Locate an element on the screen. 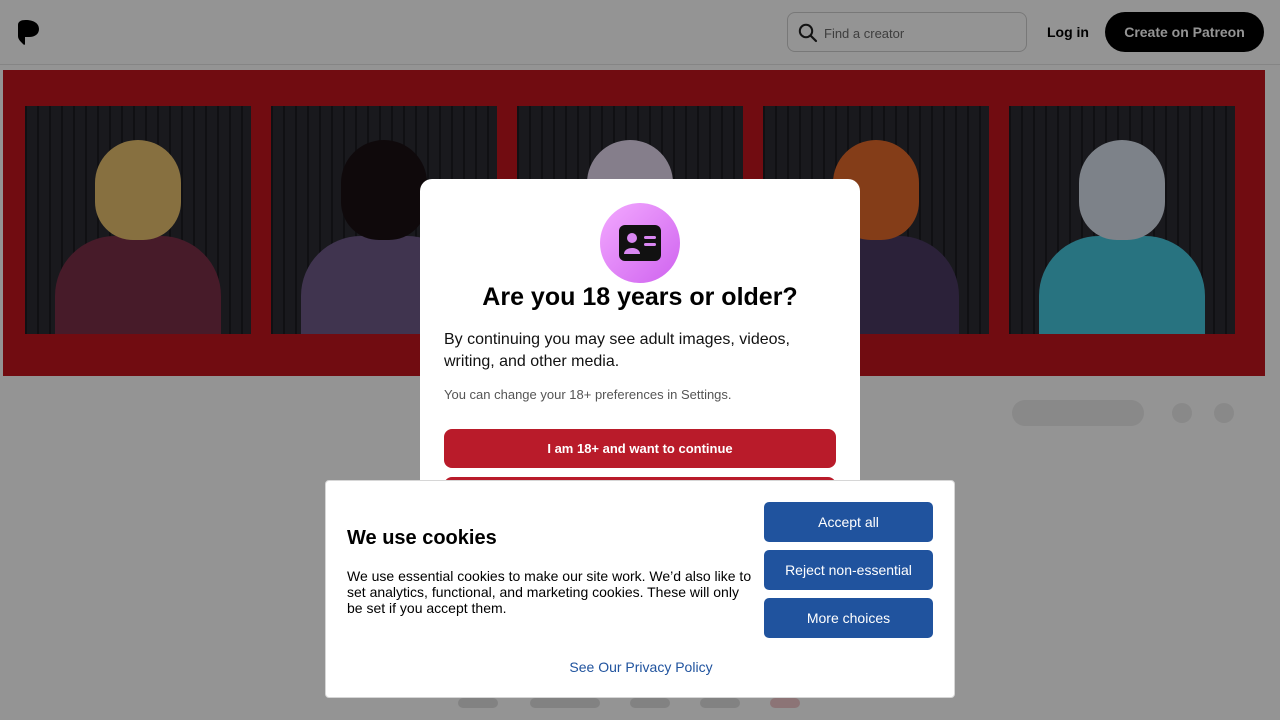 The height and width of the screenshot is (720, 1280). reject-non-essential-button: Reject non-essential is located at coordinates (848, 570).